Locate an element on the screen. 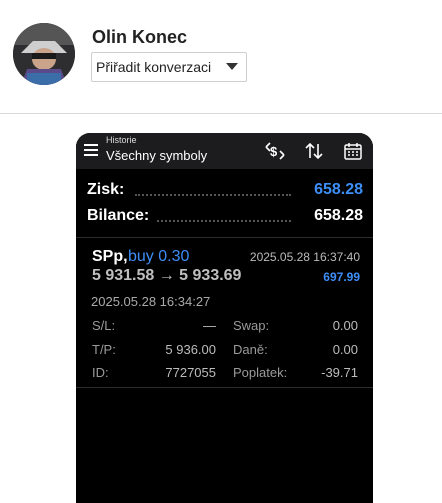 Image resolution: width=442 pixels, height=503 pixels. balance-value: 658.28 is located at coordinates (338, 215).